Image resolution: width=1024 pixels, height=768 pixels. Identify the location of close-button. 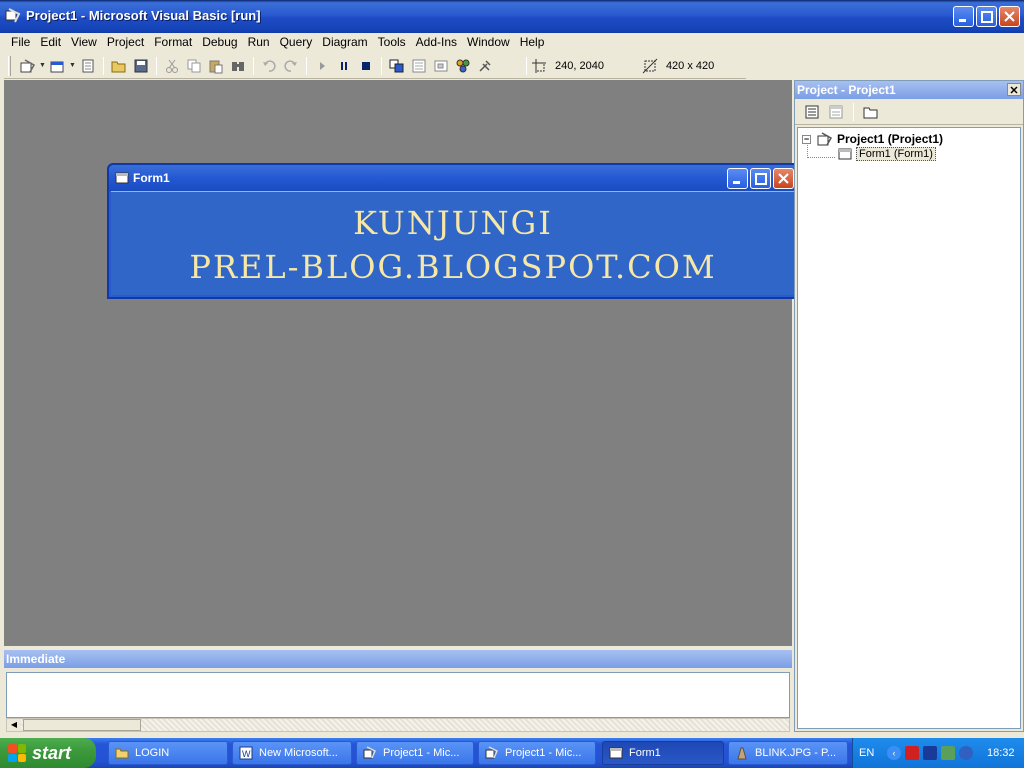
(1009, 16).